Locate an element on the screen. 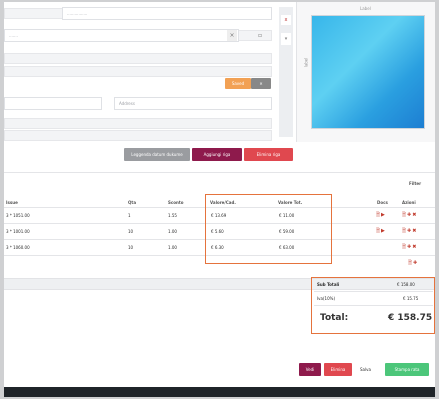 The width and height of the screenshot is (439, 399). delete-row-button: Elimina riga is located at coordinates (268, 154).